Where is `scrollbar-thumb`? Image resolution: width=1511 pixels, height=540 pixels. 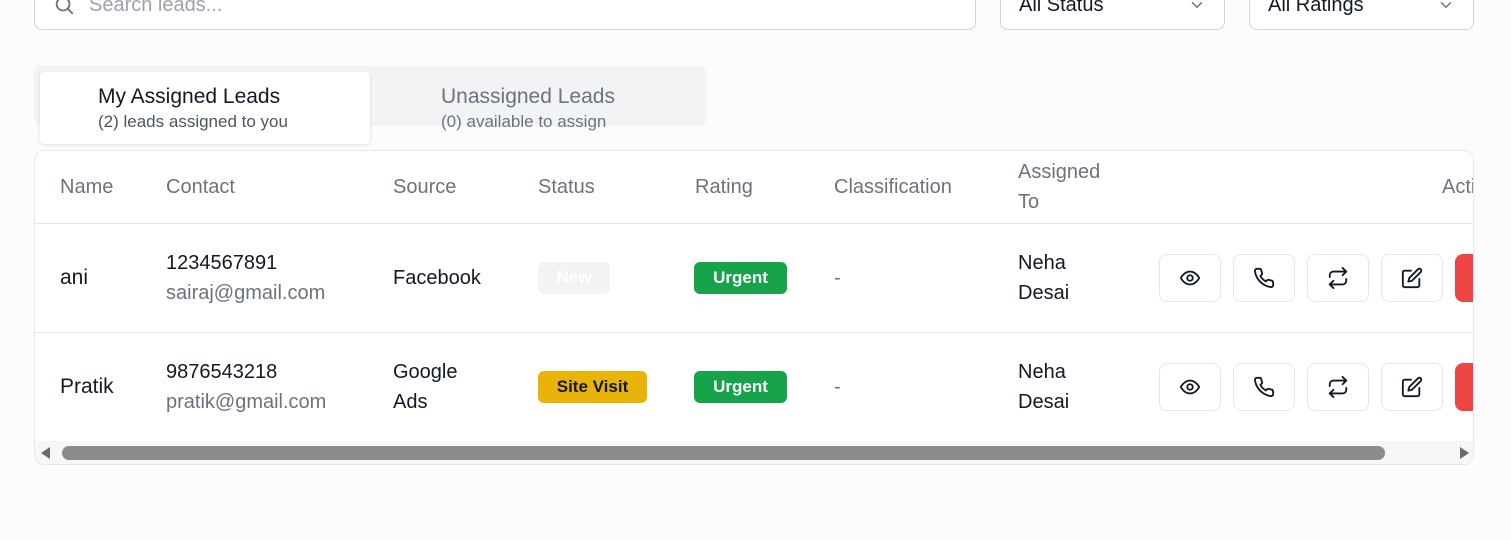
scrollbar-thumb is located at coordinates (723, 453).